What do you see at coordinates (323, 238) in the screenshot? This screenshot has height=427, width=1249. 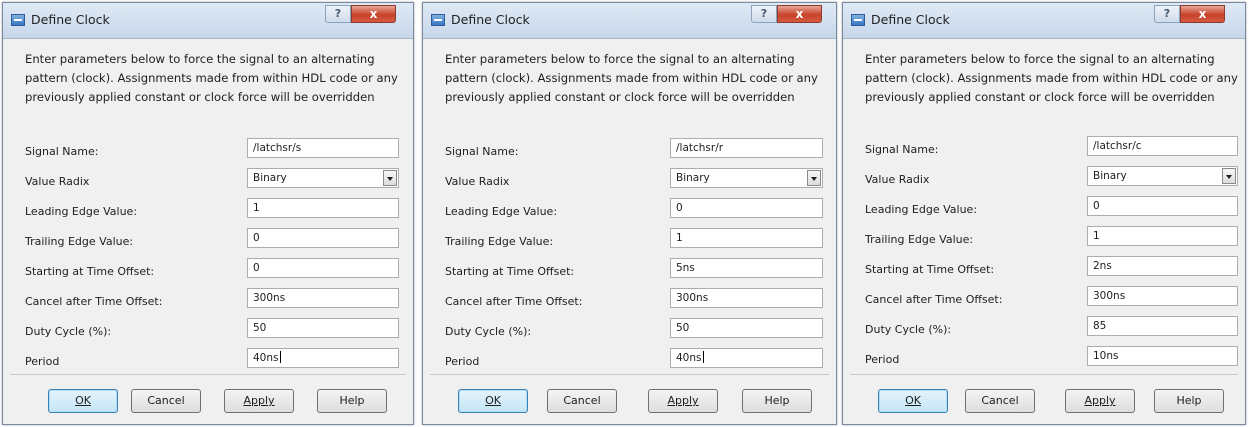 I see `trailing-edge-field: 0` at bounding box center [323, 238].